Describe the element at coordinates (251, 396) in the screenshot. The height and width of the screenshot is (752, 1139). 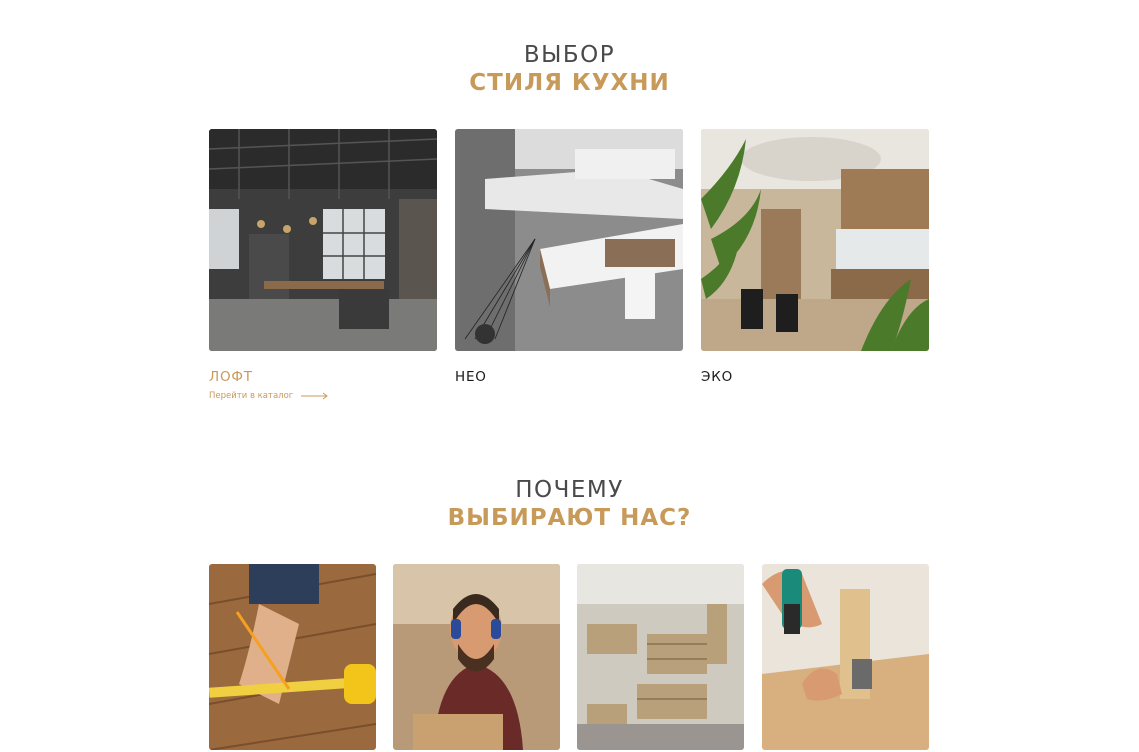
I see `catalog-link-label: Перейти в каталог` at that location.